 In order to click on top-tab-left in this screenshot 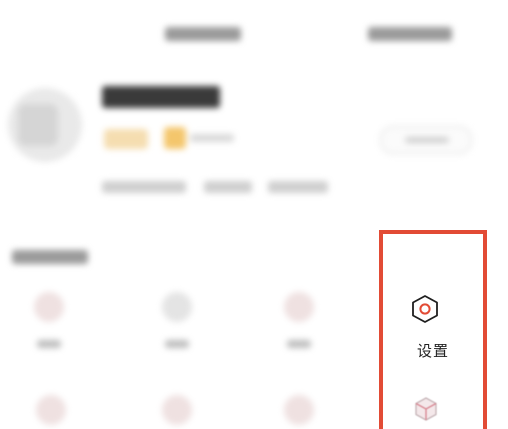, I will do `click(203, 34)`.